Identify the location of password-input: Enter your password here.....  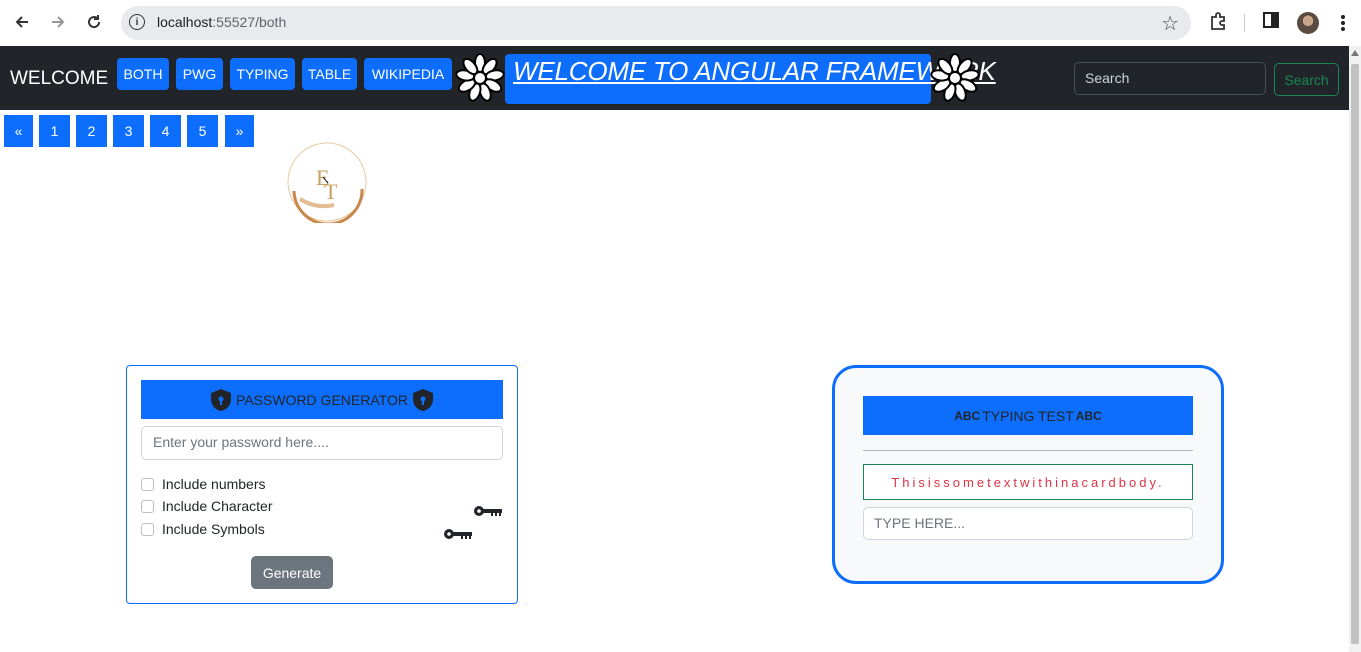
(322, 443).